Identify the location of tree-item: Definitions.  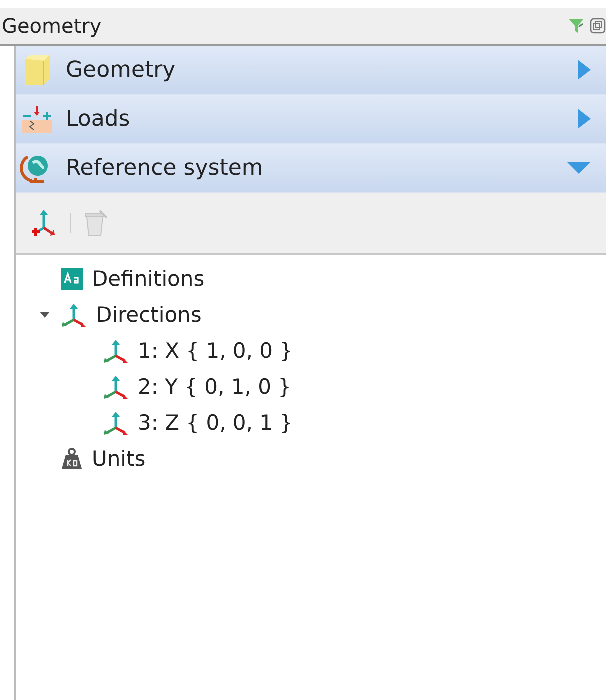
(148, 279).